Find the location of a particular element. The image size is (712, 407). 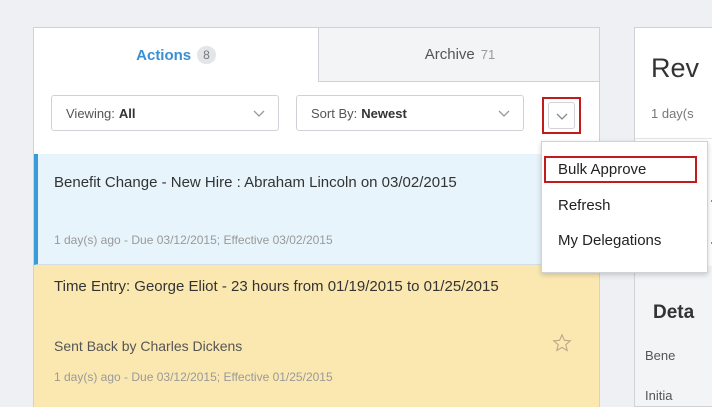

detail-title: Rev is located at coordinates (675, 68).